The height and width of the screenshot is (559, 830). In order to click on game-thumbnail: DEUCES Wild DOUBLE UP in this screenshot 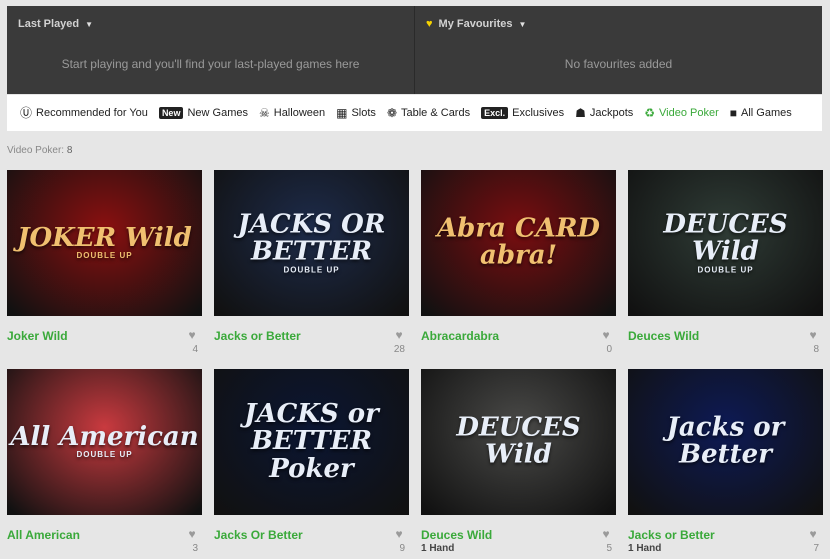, I will do `click(725, 243)`.